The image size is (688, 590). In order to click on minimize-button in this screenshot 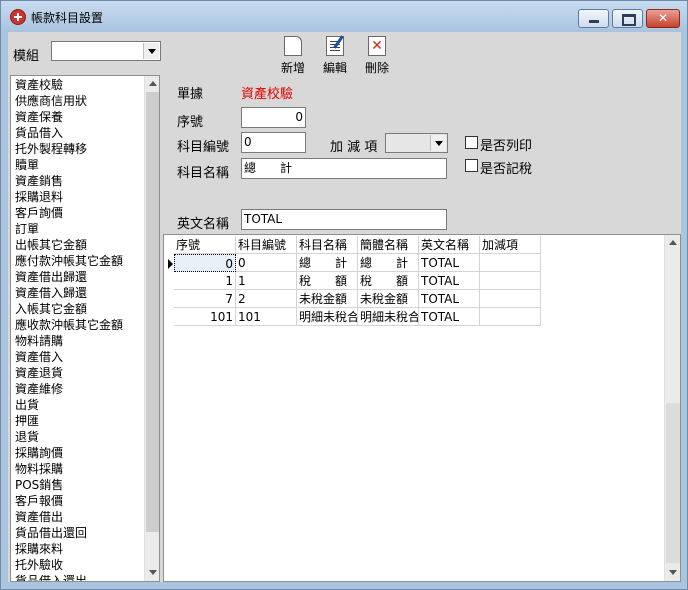, I will do `click(593, 18)`.